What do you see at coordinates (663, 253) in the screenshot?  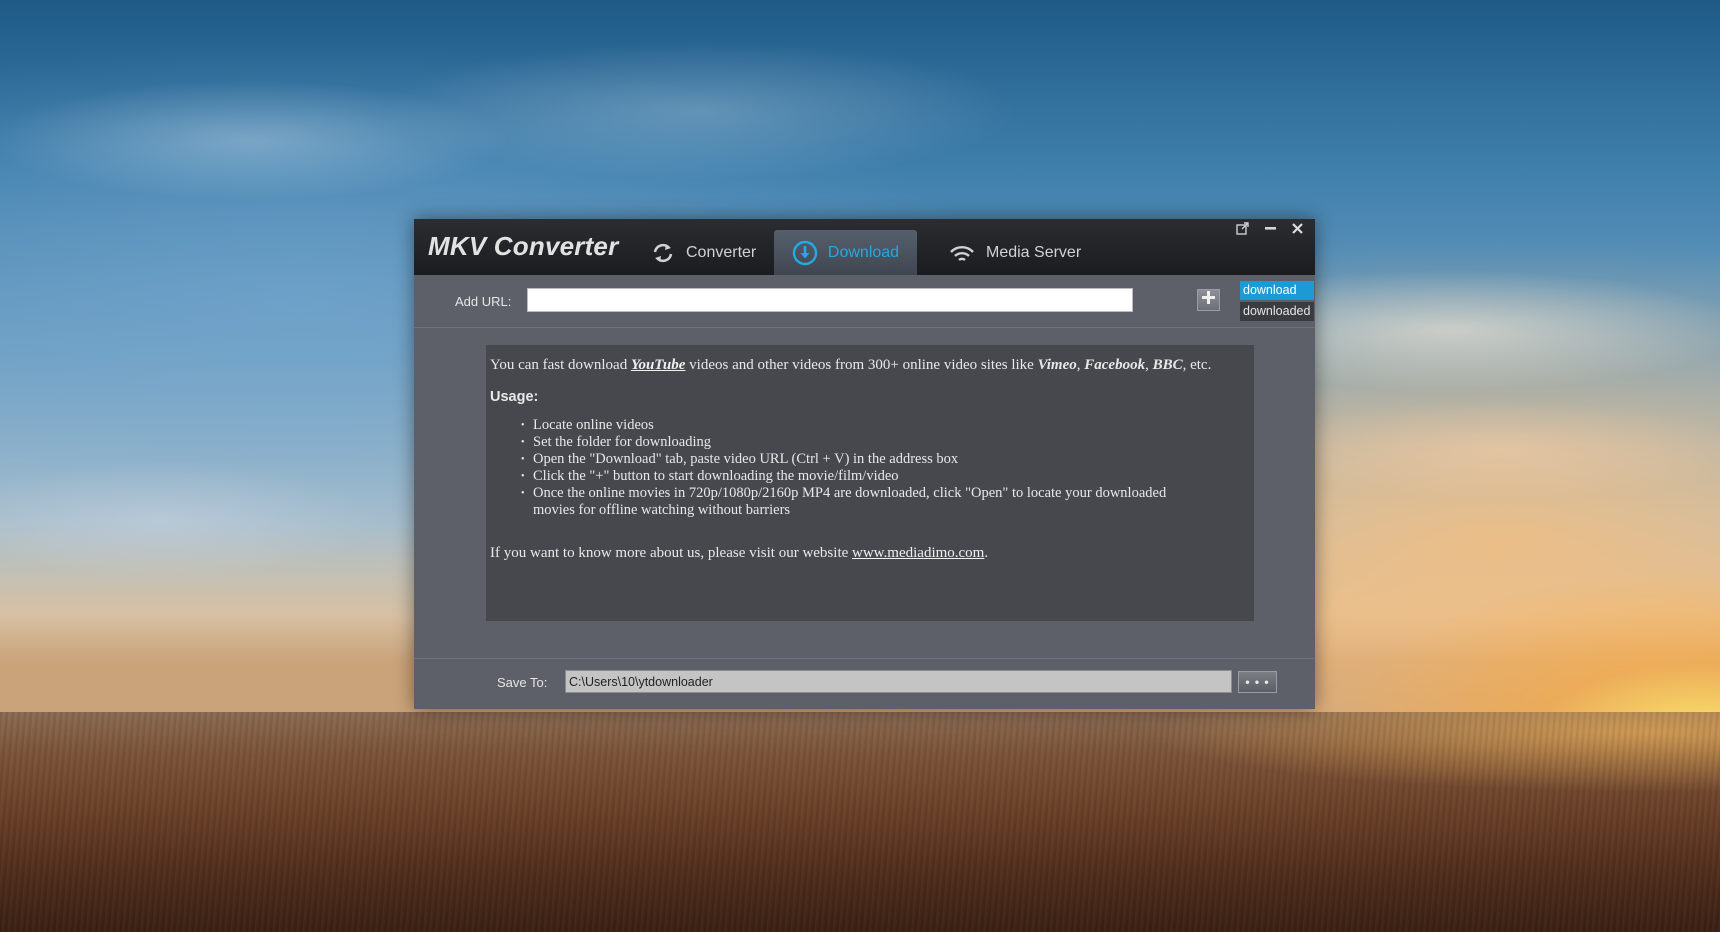 I see `refresh-icon` at bounding box center [663, 253].